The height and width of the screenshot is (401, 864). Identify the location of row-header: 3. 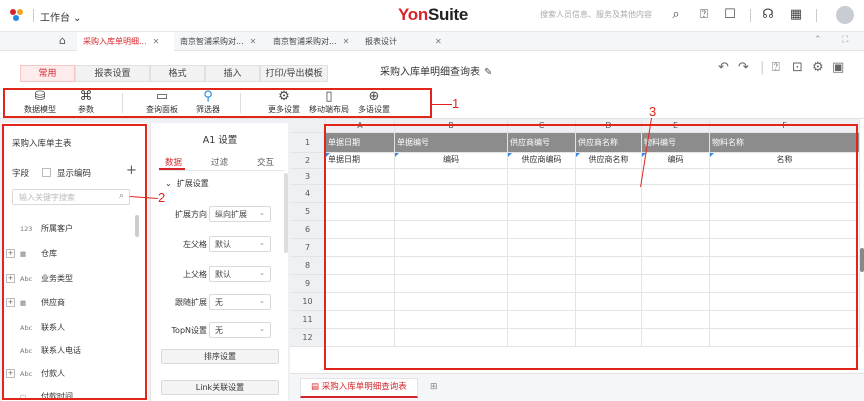
(308, 177).